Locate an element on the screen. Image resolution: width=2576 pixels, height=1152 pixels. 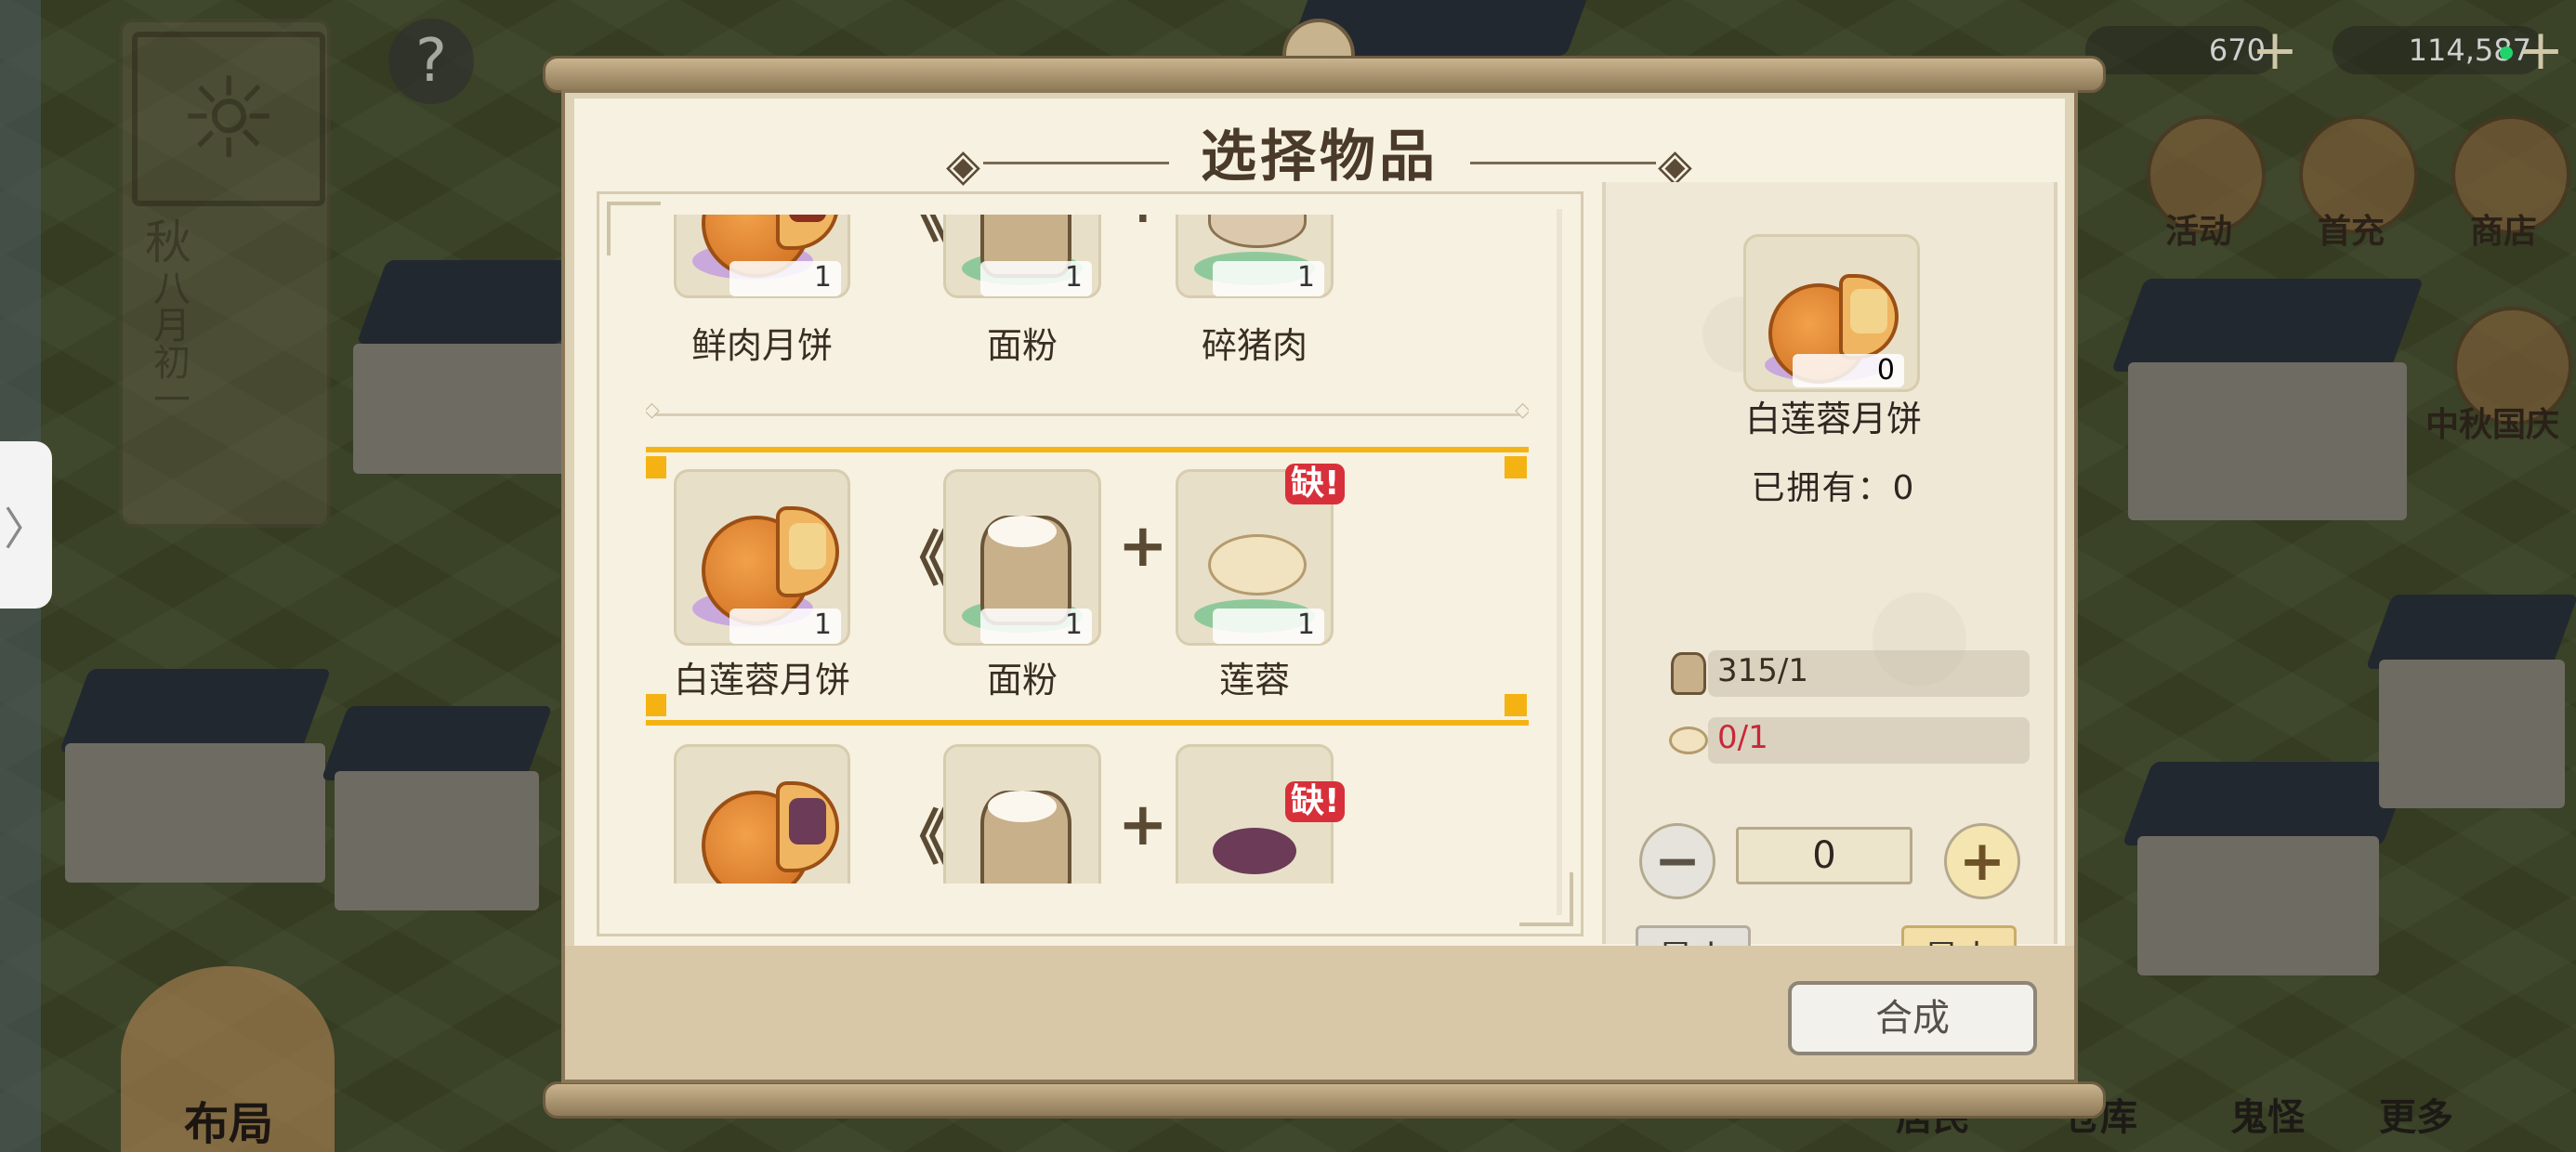
dialog-title: 选择物品 is located at coordinates (1320, 157).